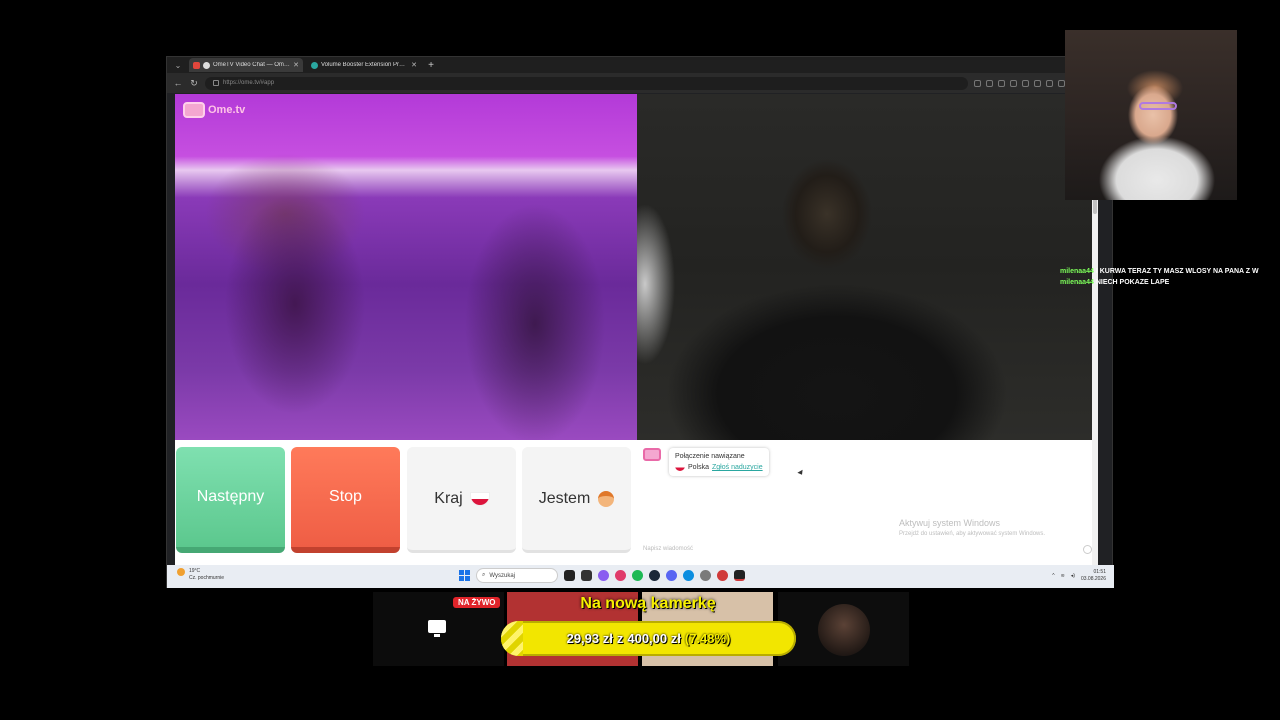 The height and width of the screenshot is (720, 1280). Describe the element at coordinates (437, 628) in the screenshot. I see `monitor-icon` at that location.